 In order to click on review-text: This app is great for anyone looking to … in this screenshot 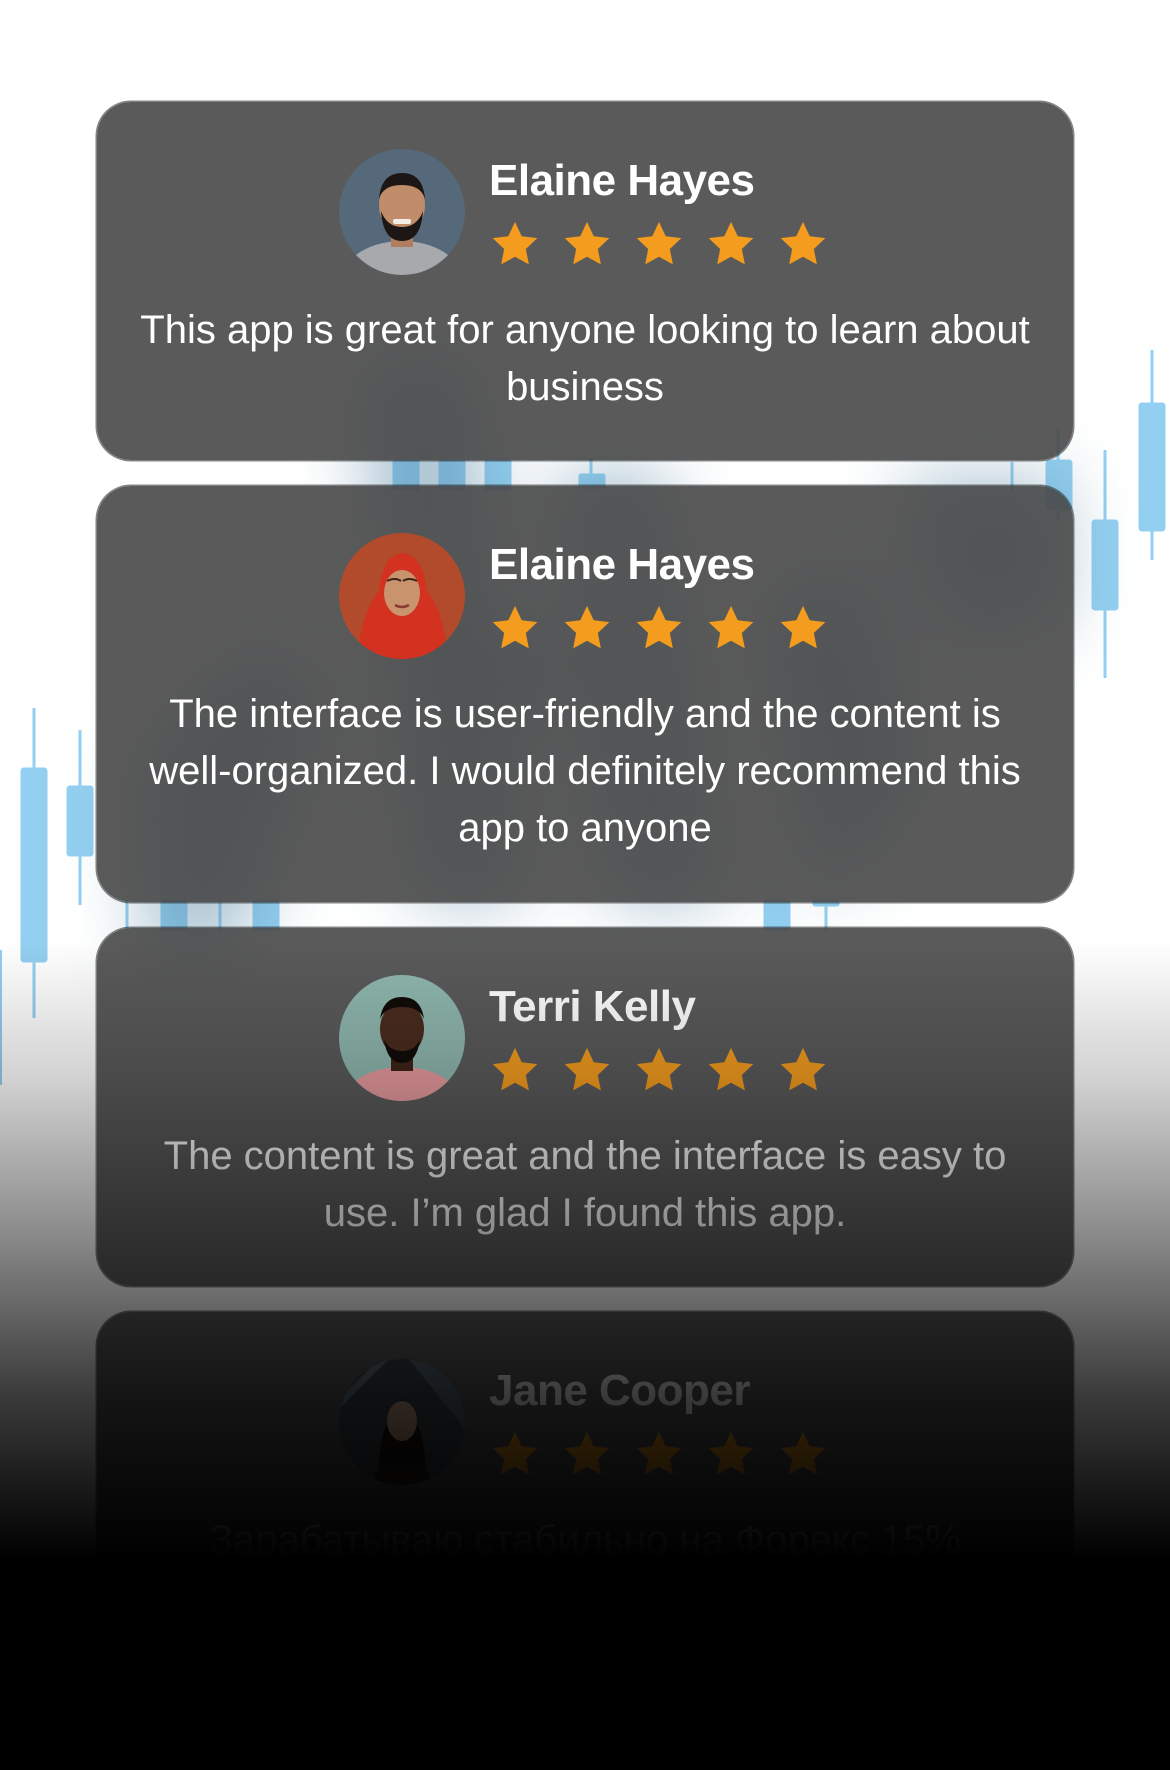, I will do `click(585, 358)`.